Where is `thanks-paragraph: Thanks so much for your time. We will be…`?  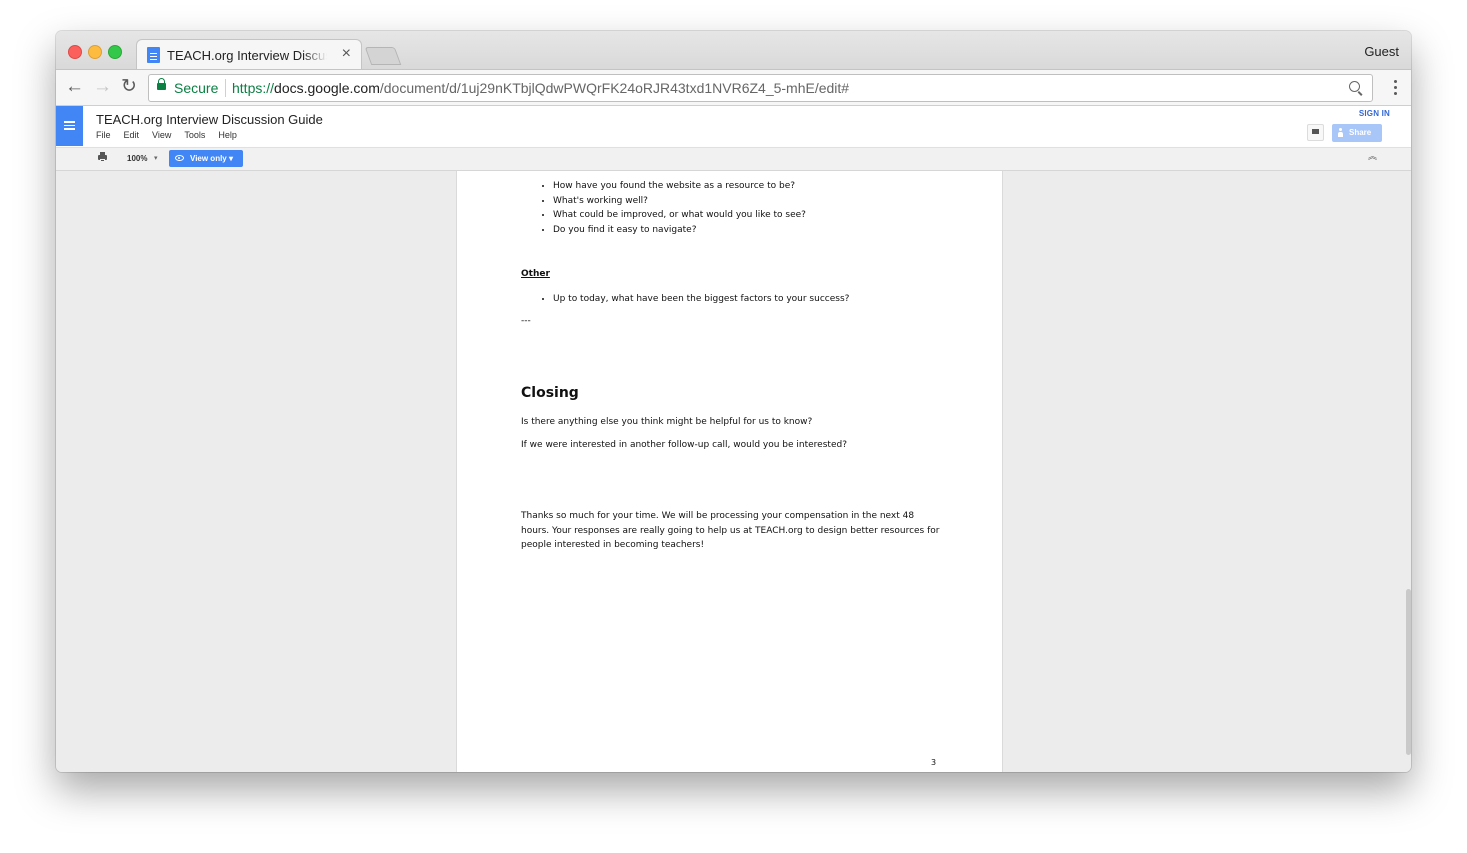
thanks-paragraph: Thanks so much for your time. We will be… is located at coordinates (730, 530).